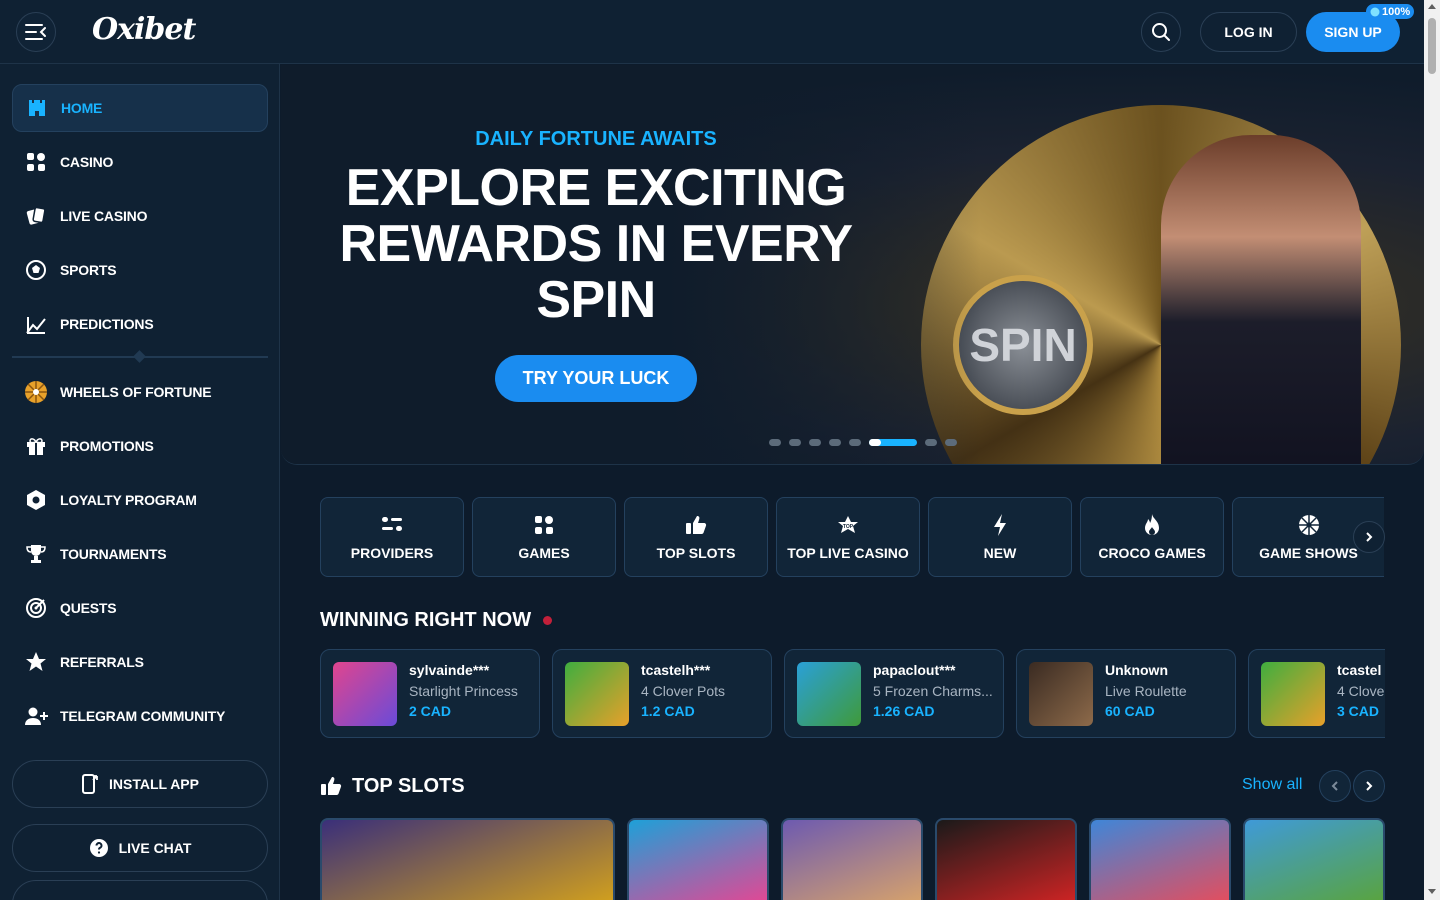  I want to click on winner-amount: 2 CAD, so click(430, 711).